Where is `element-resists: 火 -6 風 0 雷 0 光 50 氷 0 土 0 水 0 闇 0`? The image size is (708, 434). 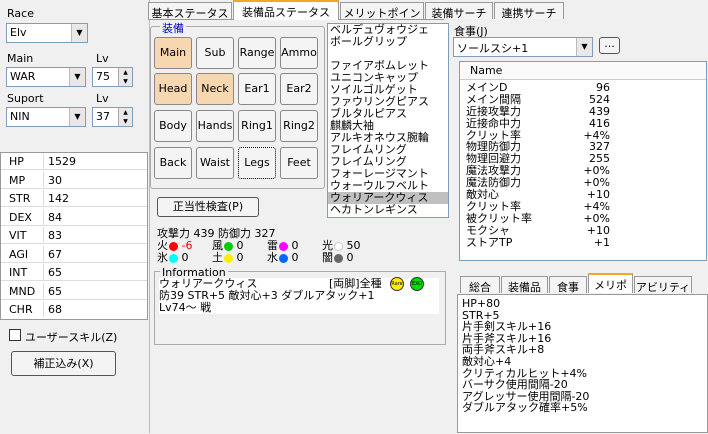
element-resists: 火 -6 風 0 雷 0 光 50 氷 0 土 0 水 0 闇 0 is located at coordinates (287, 251).